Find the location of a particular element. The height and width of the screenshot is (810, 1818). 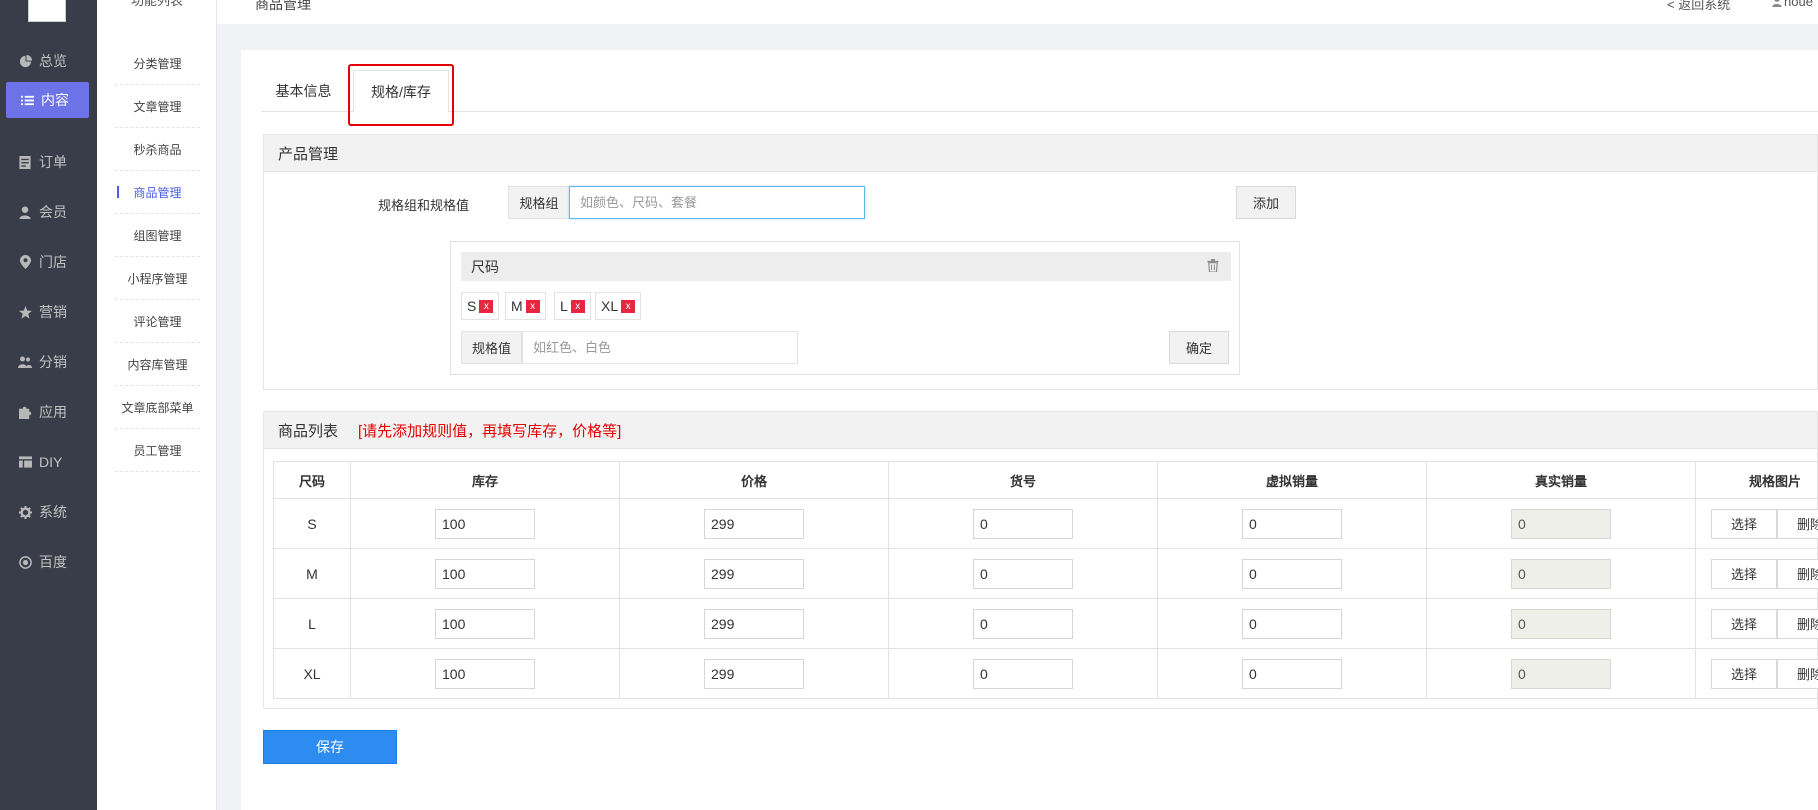

nav-item-orders: 订单 is located at coordinates (48, 162).